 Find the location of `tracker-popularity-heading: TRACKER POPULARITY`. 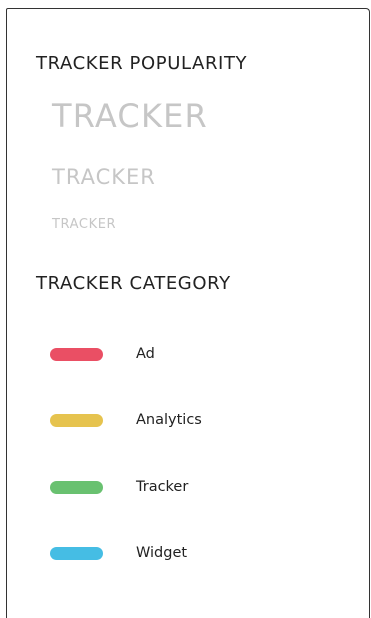

tracker-popularity-heading: TRACKER POPULARITY is located at coordinates (142, 63).